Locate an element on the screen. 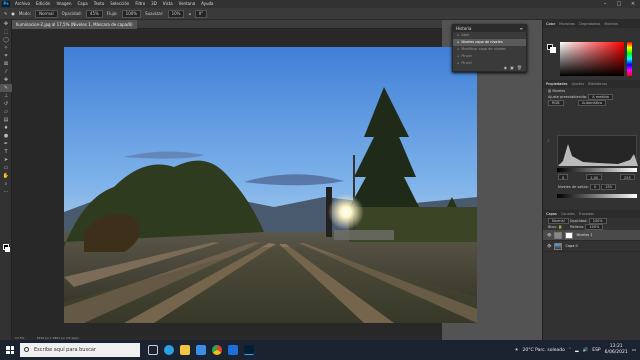 The width and height of the screenshot is (640, 360). properties-tab: Bibliotecas is located at coordinates (597, 84).